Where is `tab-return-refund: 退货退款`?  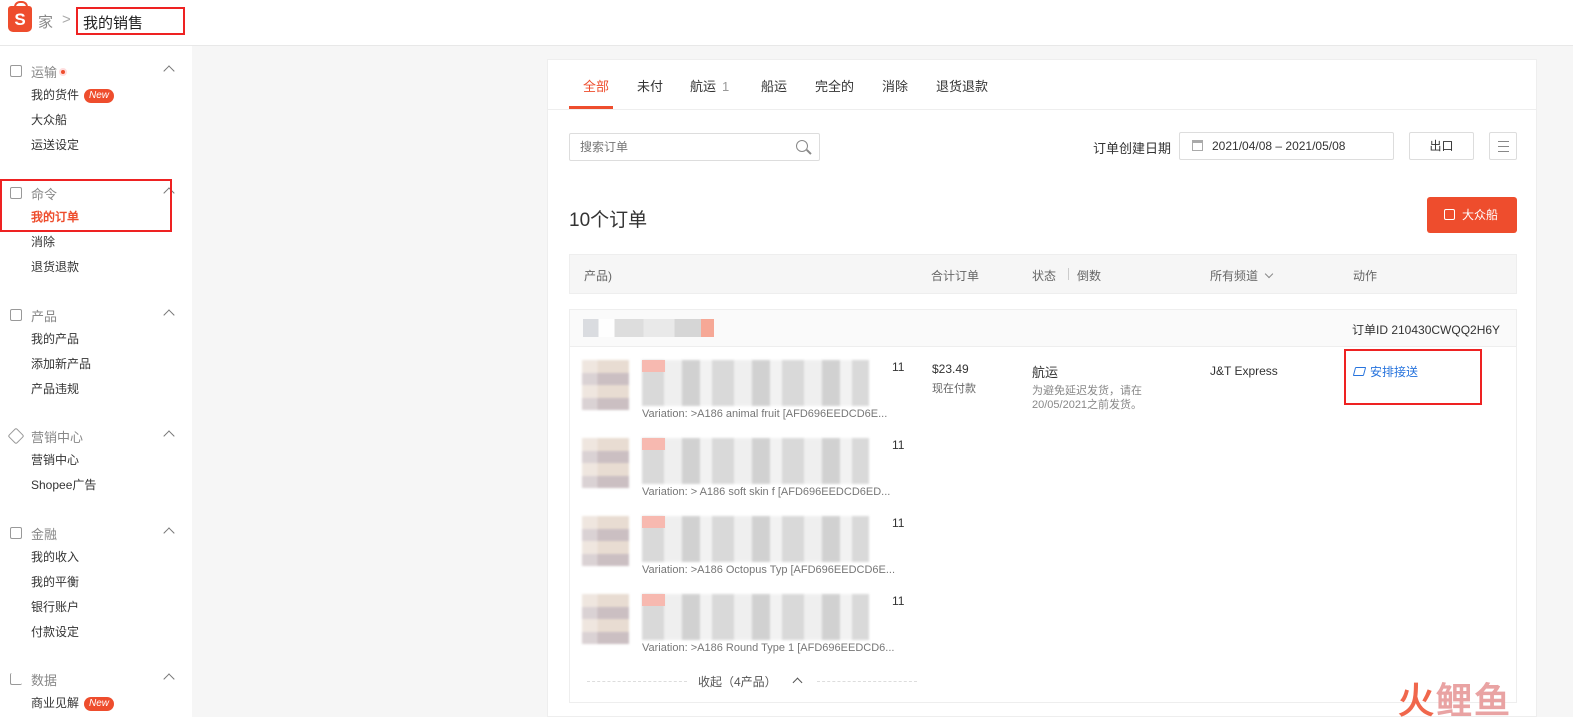
tab-return-refund: 退货退款 is located at coordinates (962, 85).